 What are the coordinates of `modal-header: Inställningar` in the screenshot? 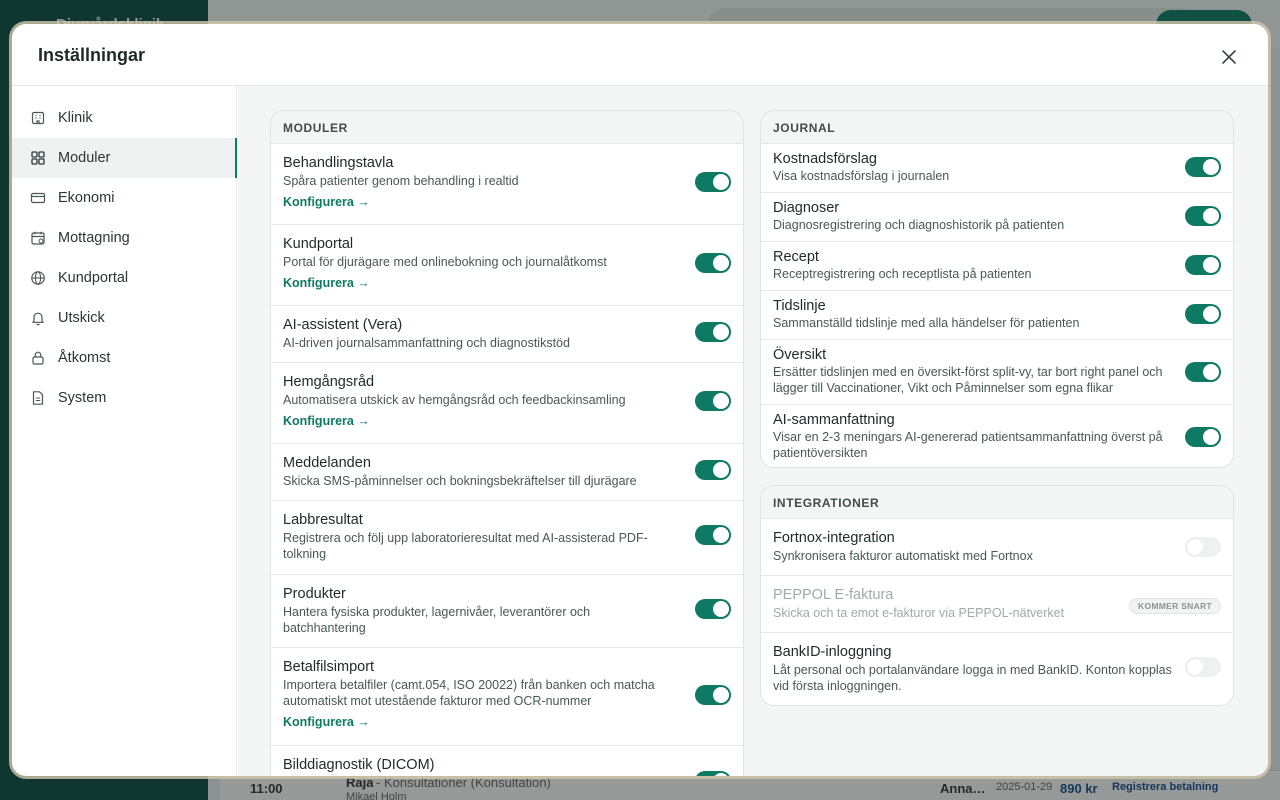 It's located at (640, 55).